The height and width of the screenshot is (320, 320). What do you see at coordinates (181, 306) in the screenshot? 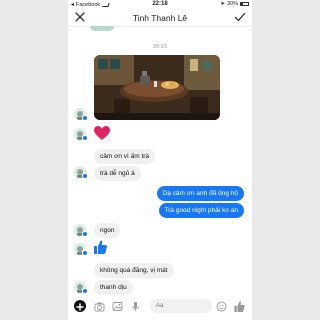
I see `message-input` at bounding box center [181, 306].